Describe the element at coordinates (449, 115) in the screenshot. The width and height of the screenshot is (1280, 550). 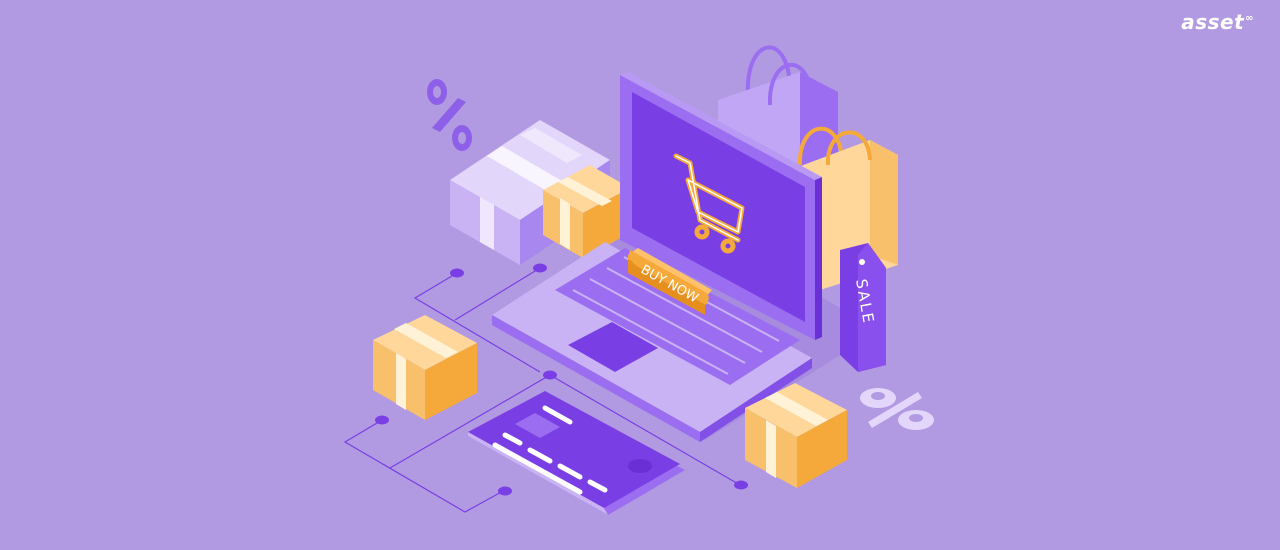
I see `percent-symbol-left` at that location.